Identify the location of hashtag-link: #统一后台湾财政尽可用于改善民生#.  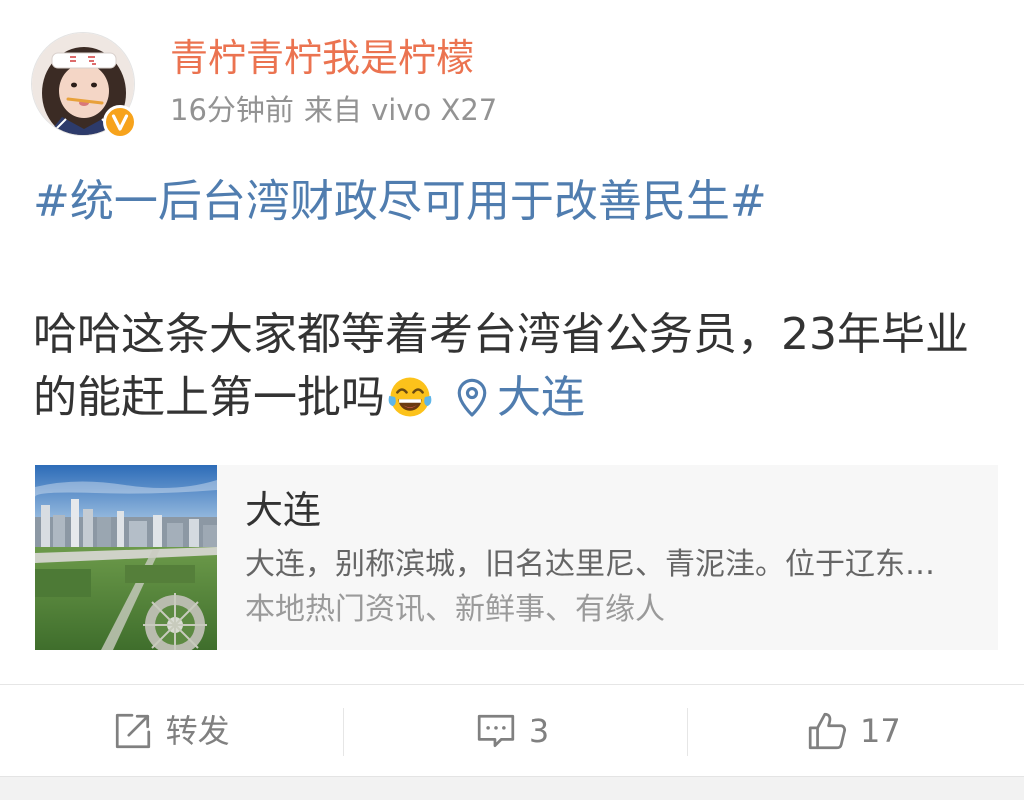
(400, 202).